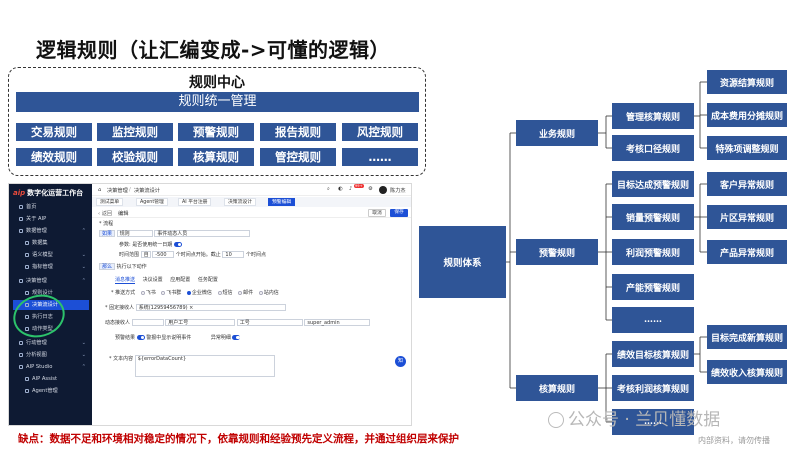 The width and height of the screenshot is (800, 450). What do you see at coordinates (398, 190) in the screenshot?
I see `user-name: 陈力杰` at bounding box center [398, 190].